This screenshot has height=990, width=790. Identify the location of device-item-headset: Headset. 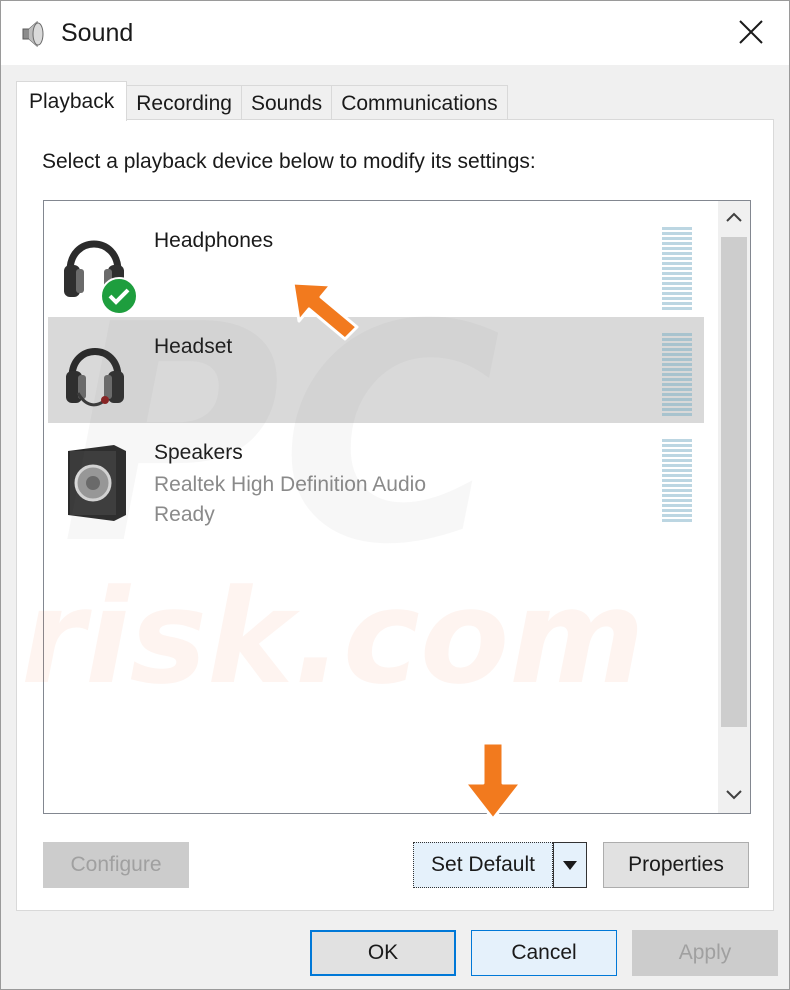
(376, 370).